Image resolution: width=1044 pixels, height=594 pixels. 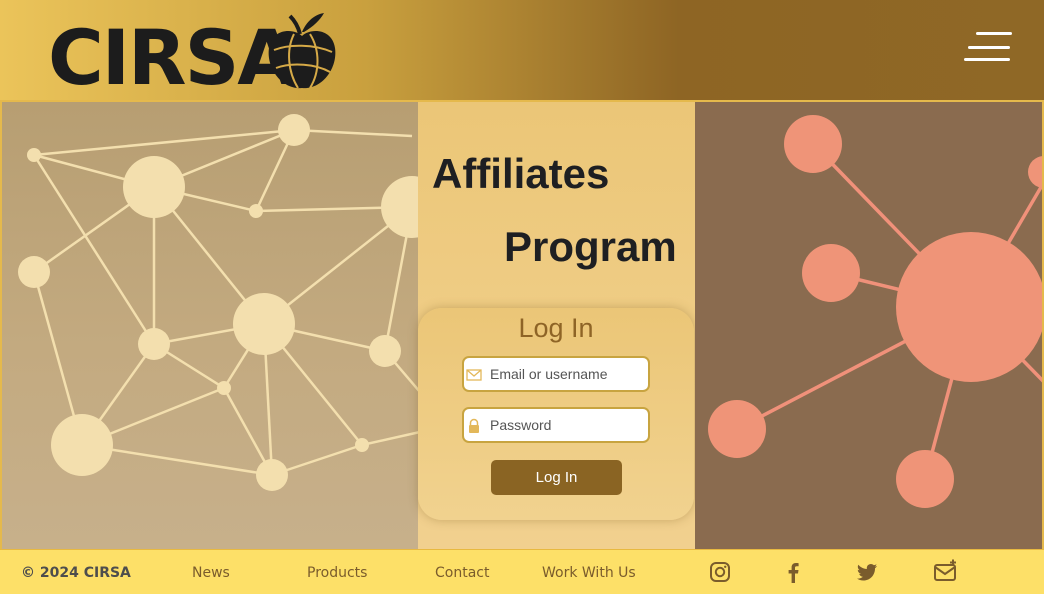 What do you see at coordinates (462, 573) in the screenshot?
I see `footer-link-contact: Contact` at bounding box center [462, 573].